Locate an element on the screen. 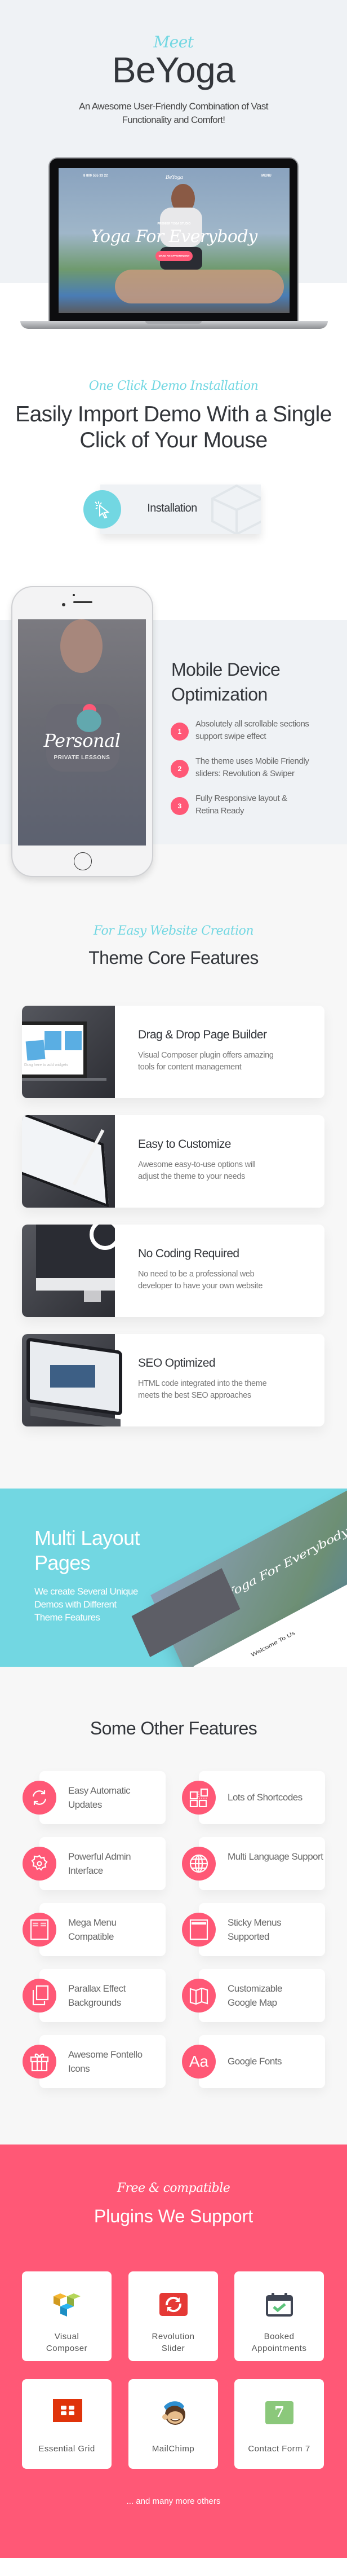  other-feature-label-line: Powerful Admin is located at coordinates (100, 1856).